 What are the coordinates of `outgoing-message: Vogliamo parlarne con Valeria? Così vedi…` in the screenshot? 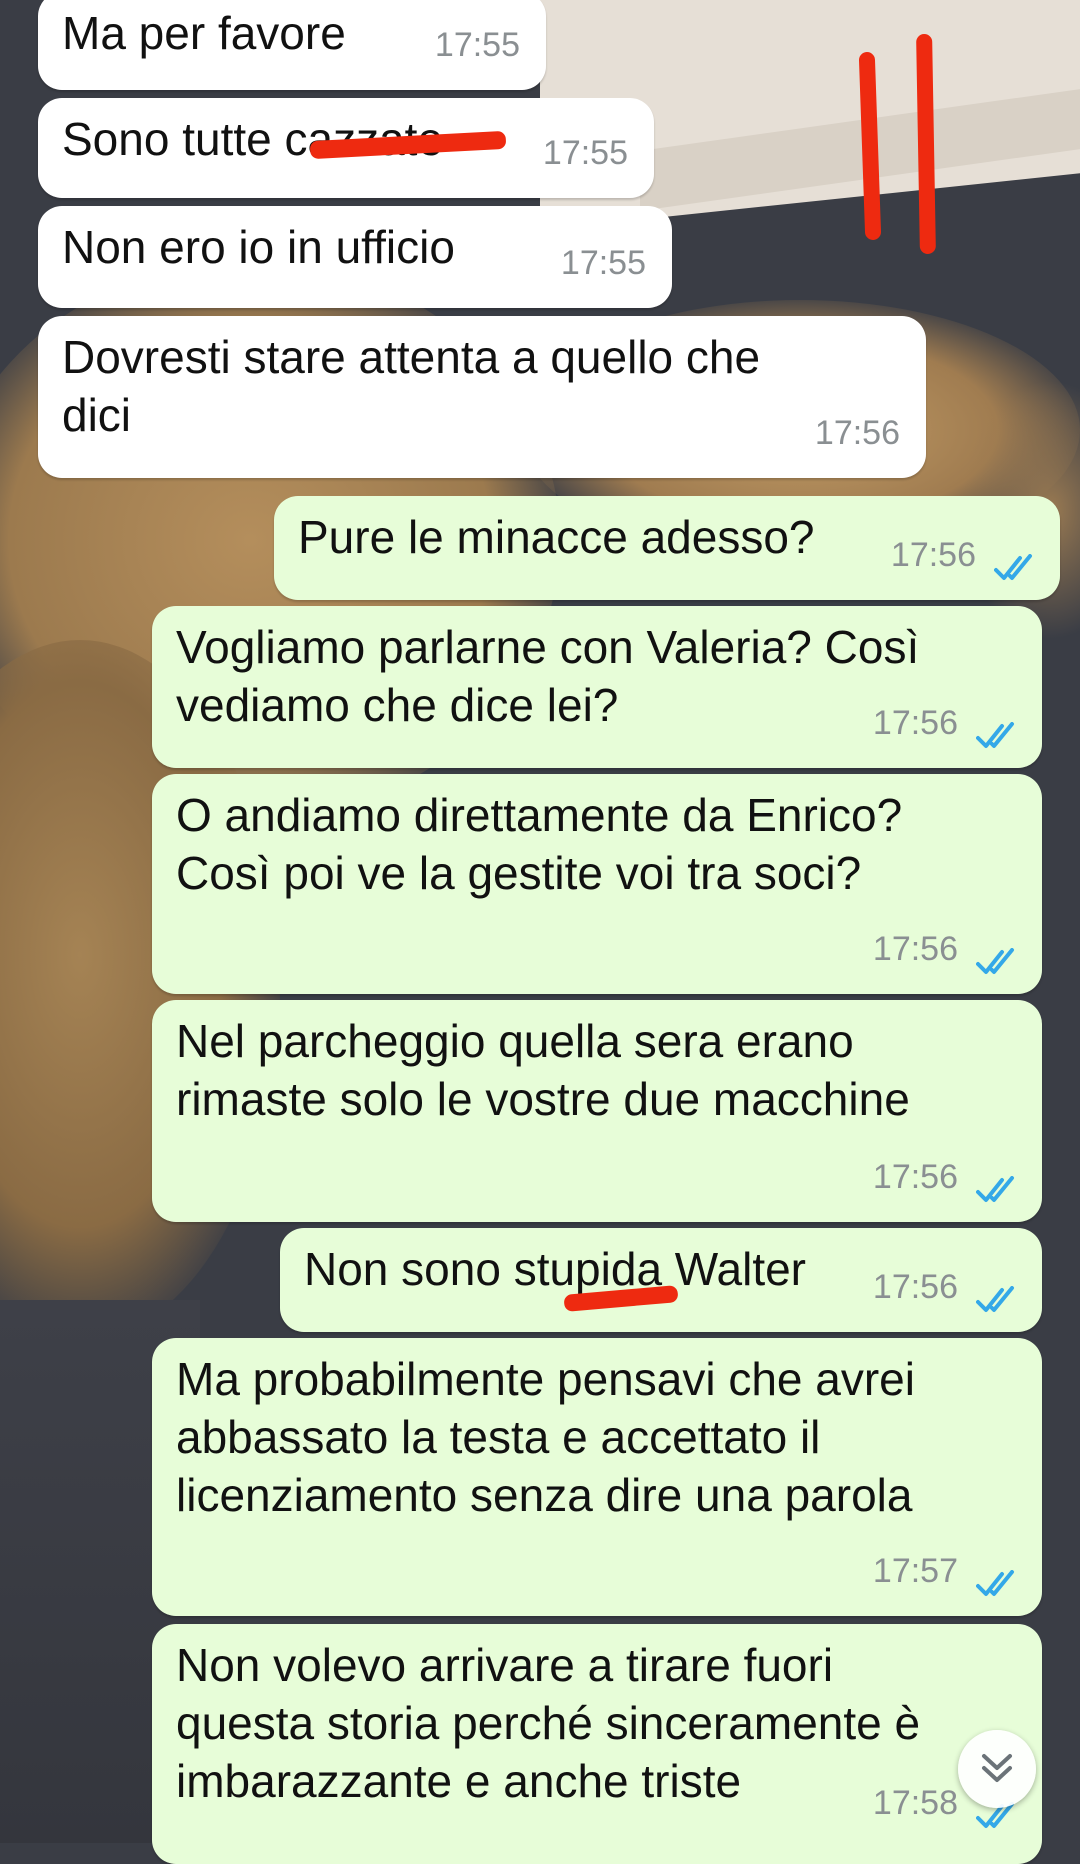 It's located at (597, 687).